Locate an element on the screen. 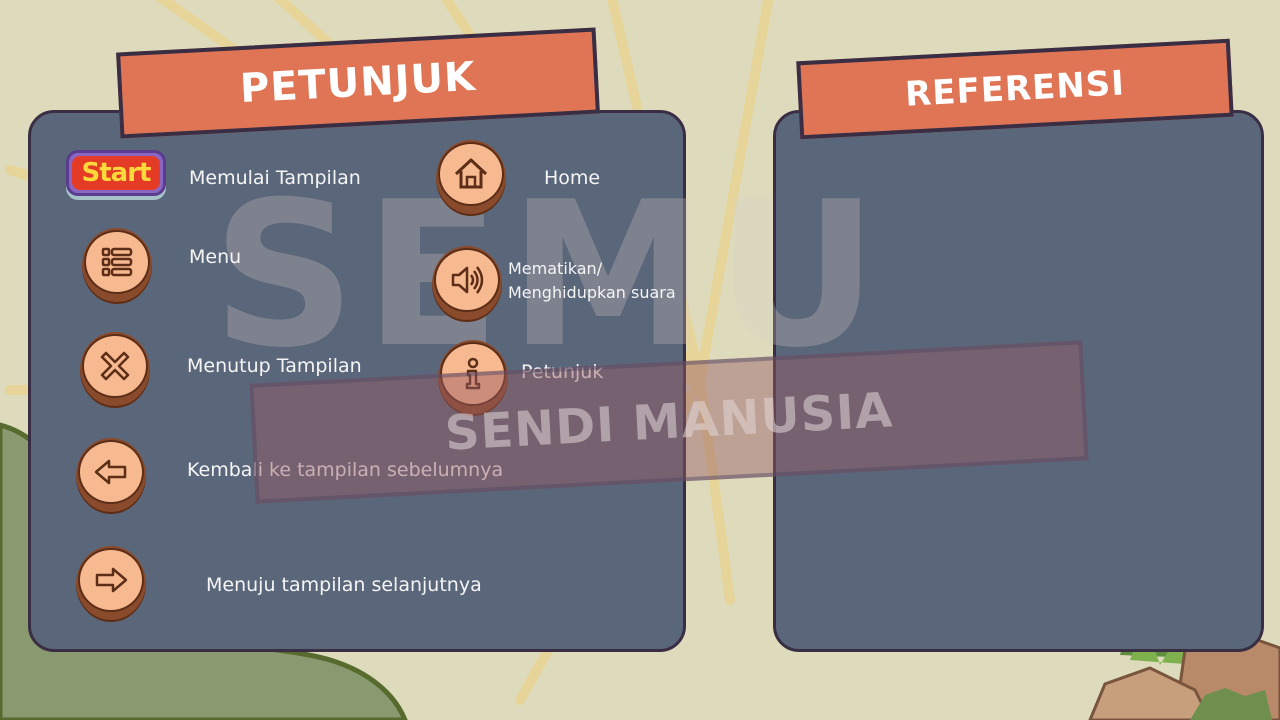  speaker-icon is located at coordinates (467, 280).